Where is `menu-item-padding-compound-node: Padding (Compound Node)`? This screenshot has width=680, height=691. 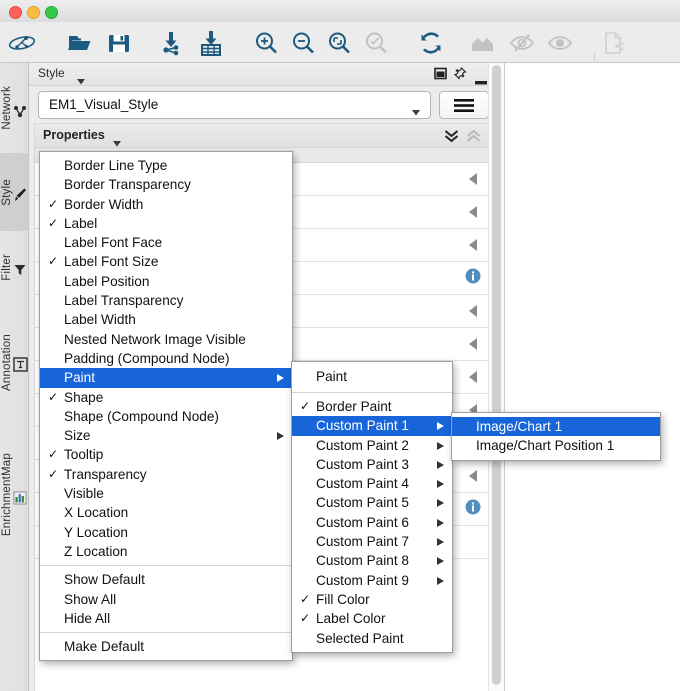
menu-item-padding-compound-node: Padding (Compound Node) is located at coordinates (166, 358).